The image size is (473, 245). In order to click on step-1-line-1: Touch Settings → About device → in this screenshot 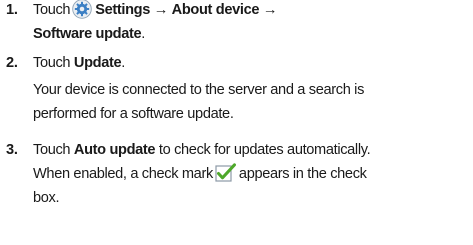, I will do `click(155, 10)`.